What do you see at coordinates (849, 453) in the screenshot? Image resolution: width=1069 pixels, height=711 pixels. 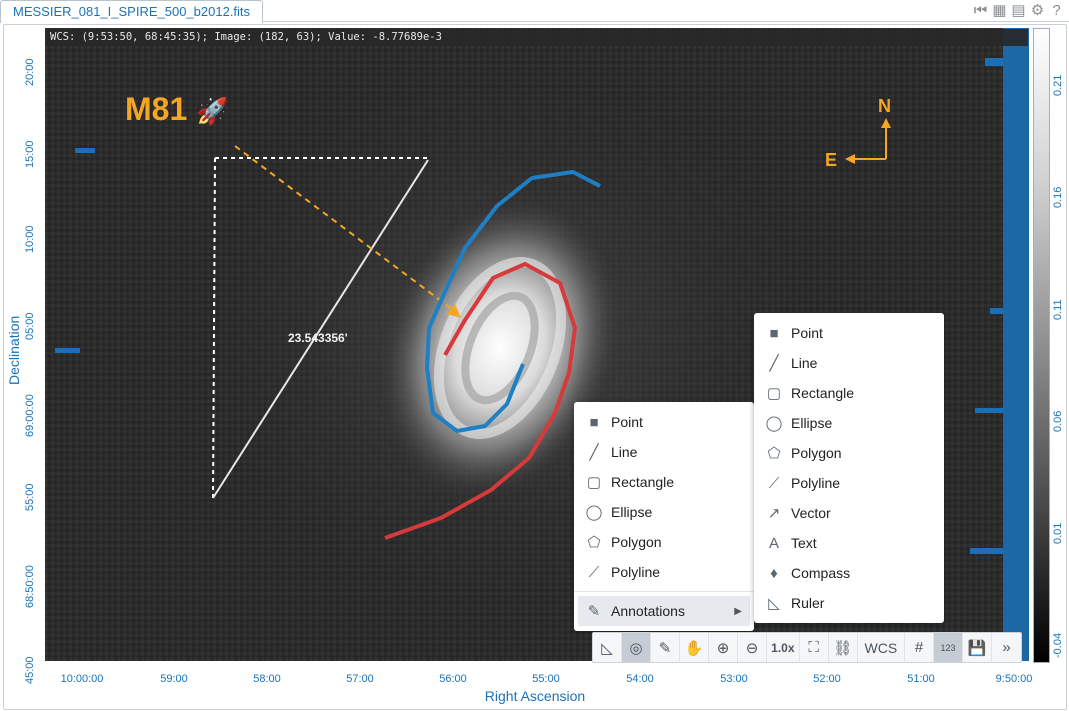 I see `annotation-item-polygon: ⬠ Polygon` at bounding box center [849, 453].